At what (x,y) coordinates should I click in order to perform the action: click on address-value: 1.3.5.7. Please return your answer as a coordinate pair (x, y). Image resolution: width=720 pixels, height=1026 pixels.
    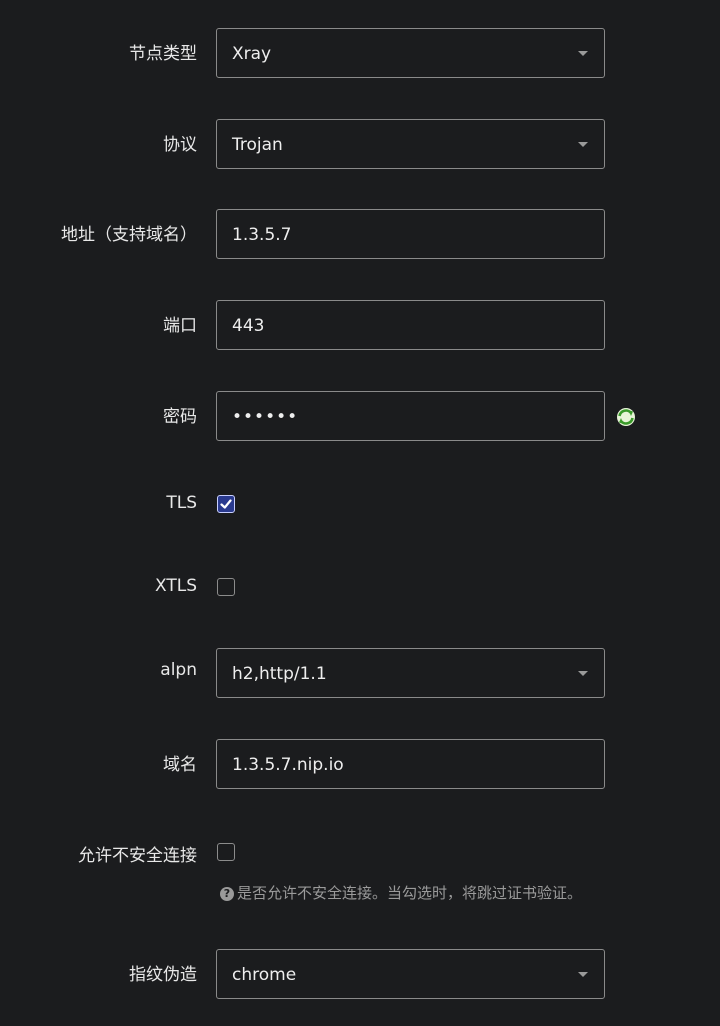
    Looking at the image, I should click on (262, 235).